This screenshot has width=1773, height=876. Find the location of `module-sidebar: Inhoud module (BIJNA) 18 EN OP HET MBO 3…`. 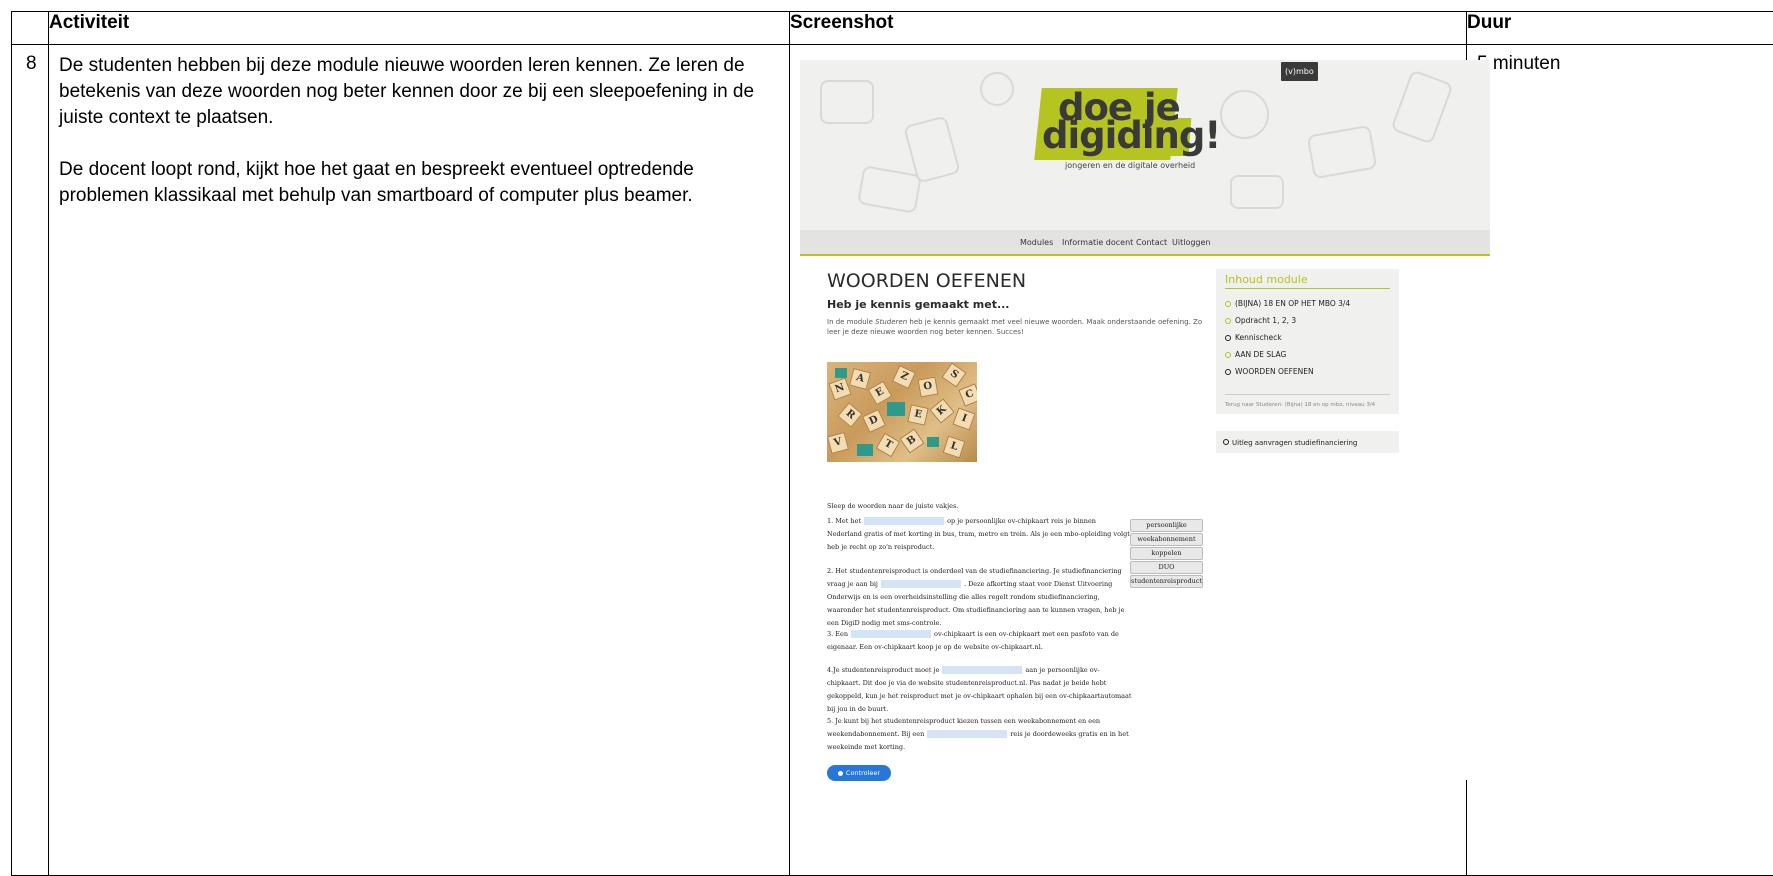

module-sidebar: Inhoud module (BIJNA) 18 EN OP HET MBO 3… is located at coordinates (1307, 341).